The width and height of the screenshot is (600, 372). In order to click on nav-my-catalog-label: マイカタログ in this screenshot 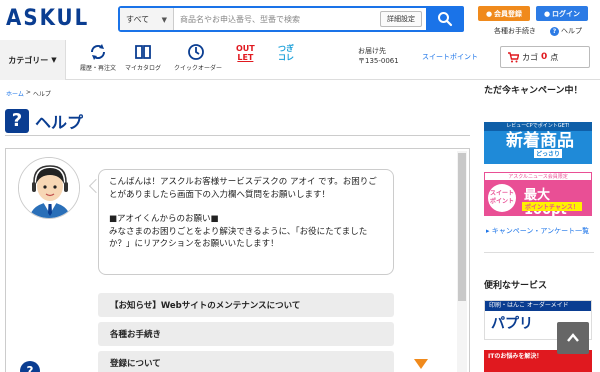, I will do `click(142, 68)`.